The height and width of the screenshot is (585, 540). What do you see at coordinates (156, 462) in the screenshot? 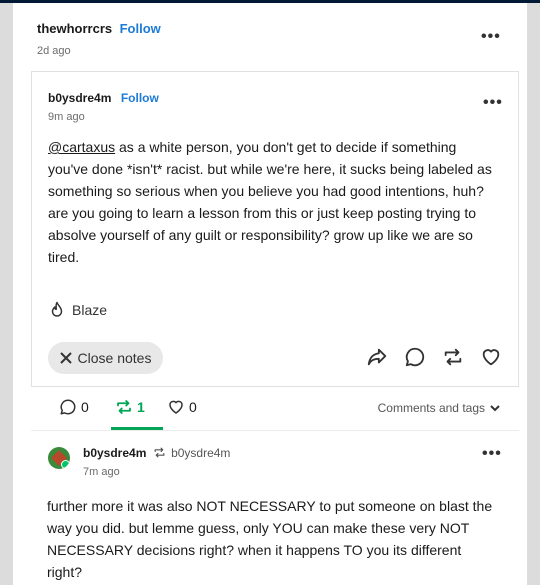
I see `reblog-note-header: b0ysdre4m b0ysdre4m 7m ago` at bounding box center [156, 462].